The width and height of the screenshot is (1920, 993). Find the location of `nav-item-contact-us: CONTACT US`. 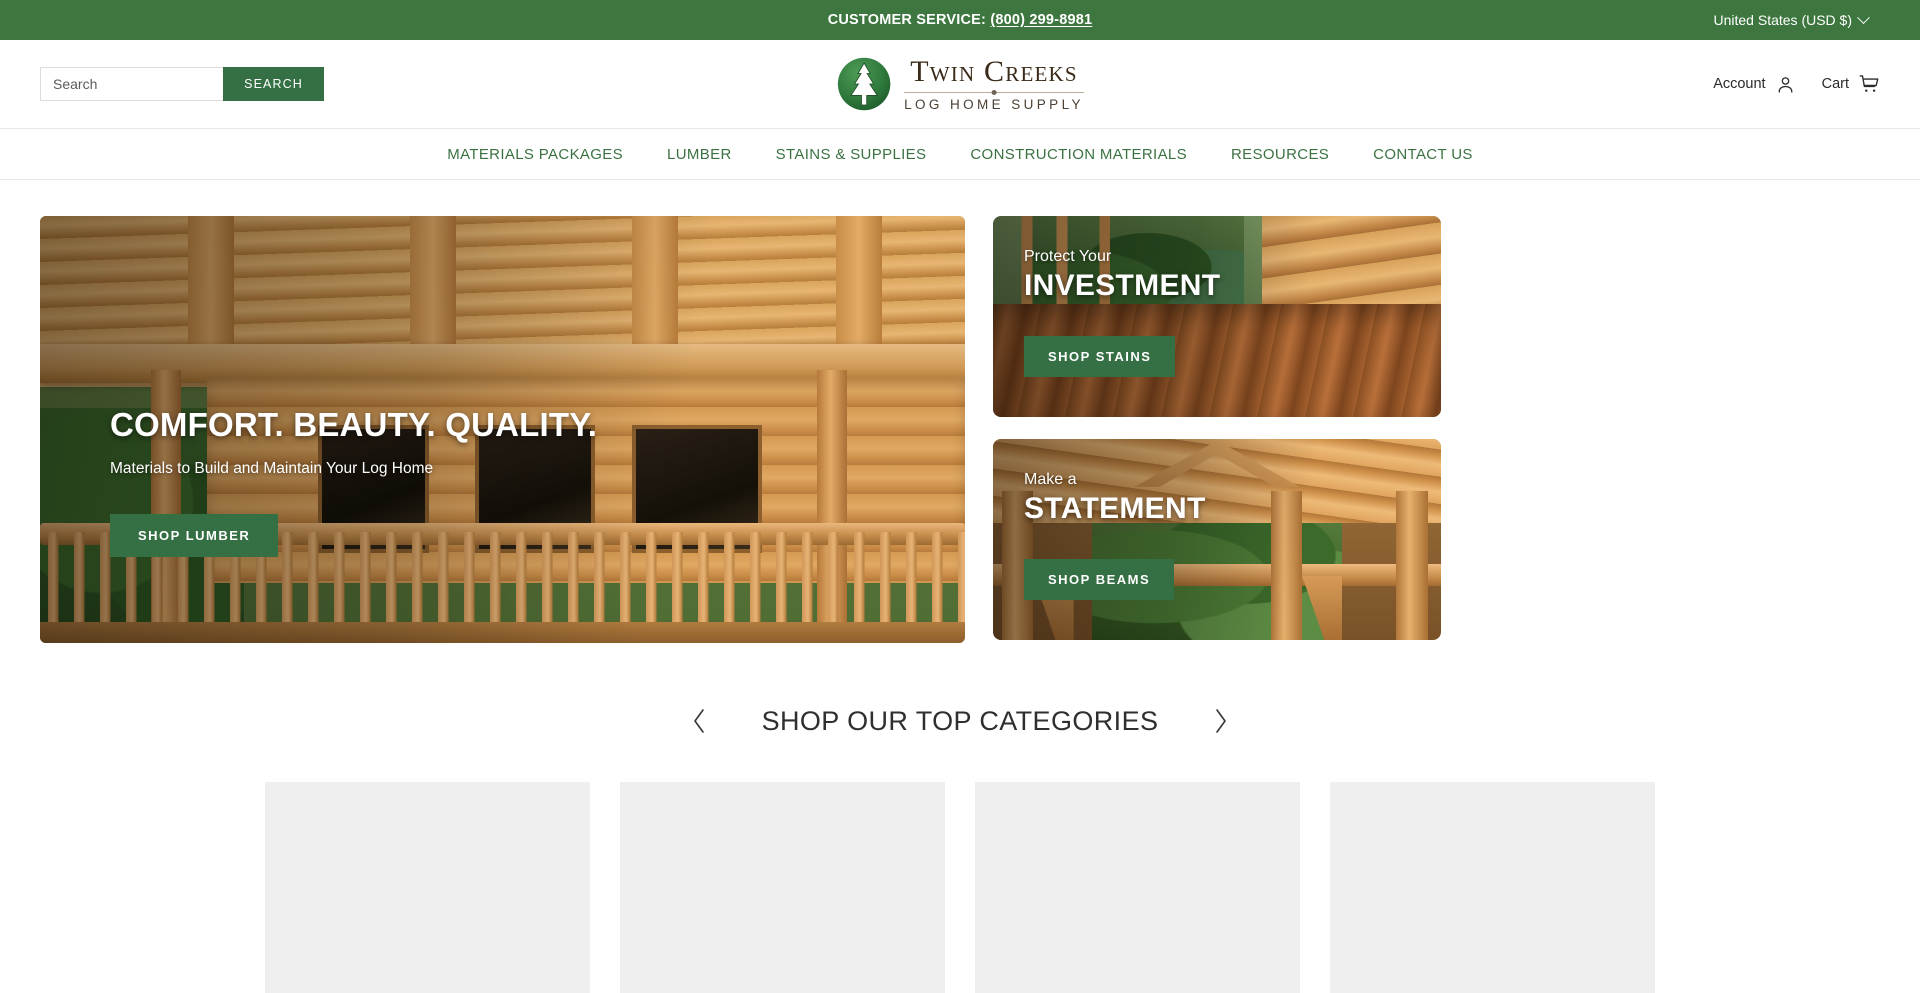

nav-item-contact-us: CONTACT US is located at coordinates (1423, 154).